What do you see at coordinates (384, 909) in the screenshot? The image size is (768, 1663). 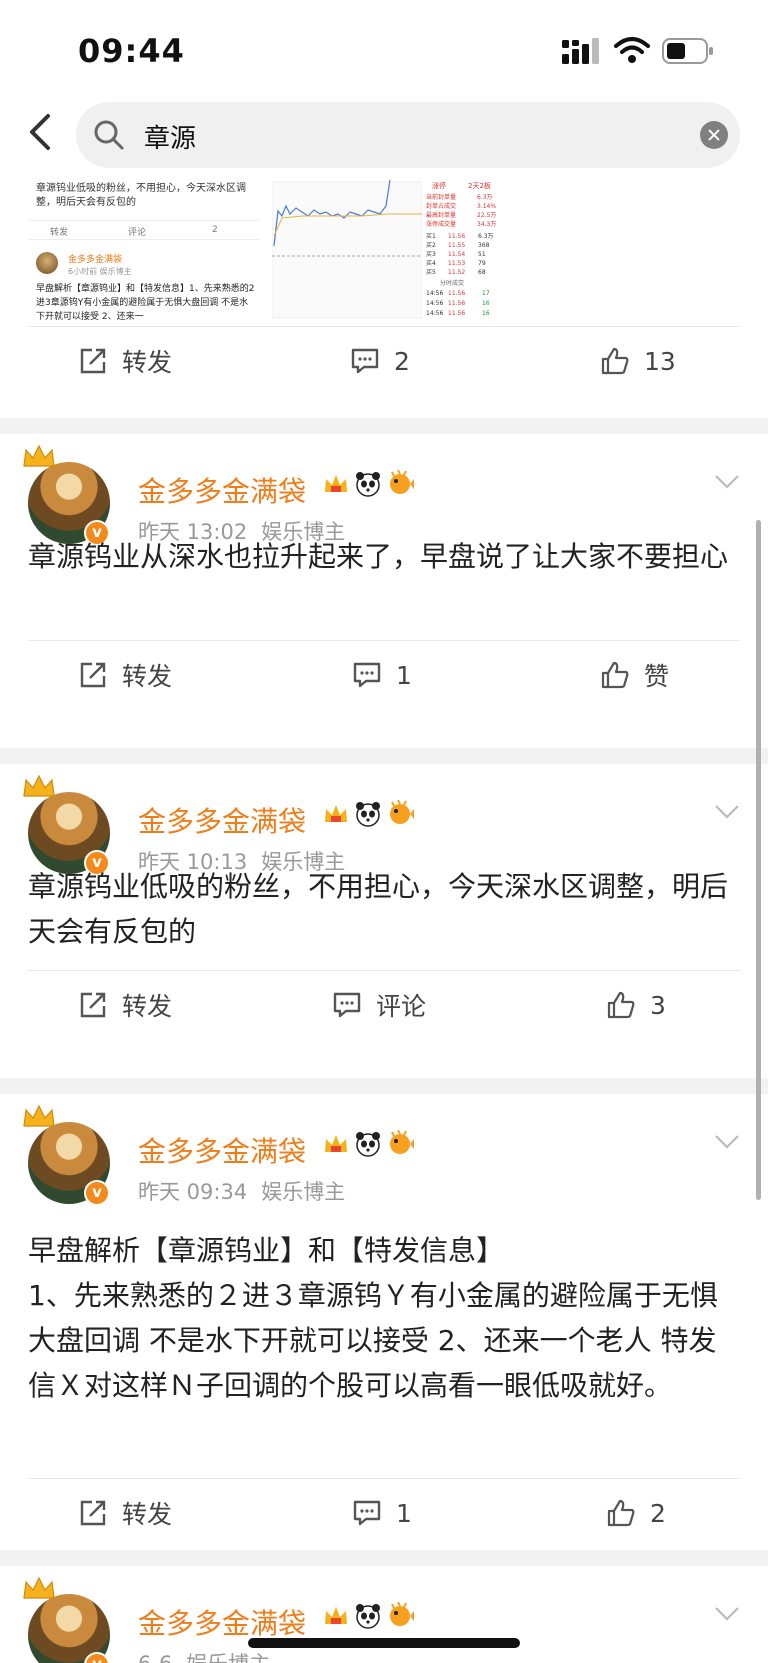 I see `post-text: 章源钨业低吸的粉丝，不用担心，今天深水区调整，明后天会有反包的` at bounding box center [384, 909].